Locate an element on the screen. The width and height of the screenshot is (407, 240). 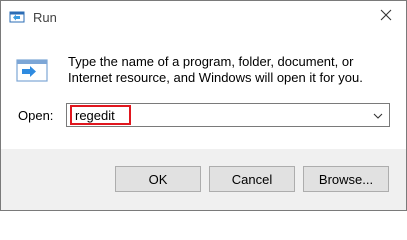
chevron-down-icon is located at coordinates (378, 115).